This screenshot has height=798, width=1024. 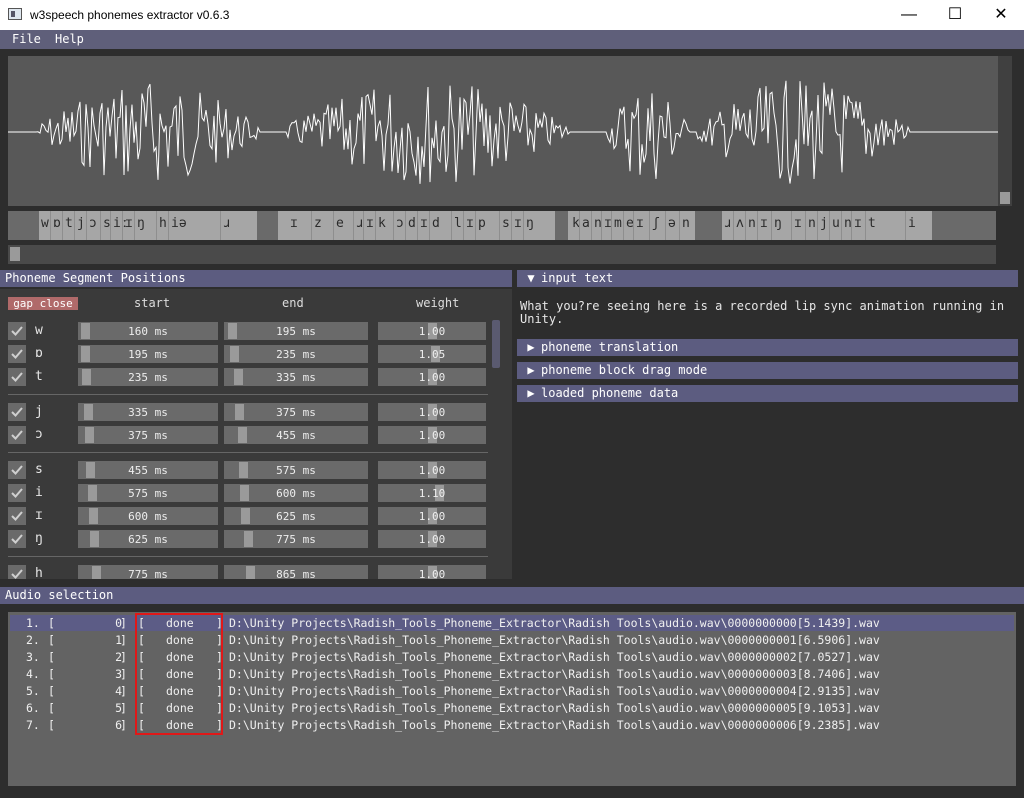 I want to click on phoneme-block: ɹʌnɪŋɪnjunɪti, so click(x=827, y=225).